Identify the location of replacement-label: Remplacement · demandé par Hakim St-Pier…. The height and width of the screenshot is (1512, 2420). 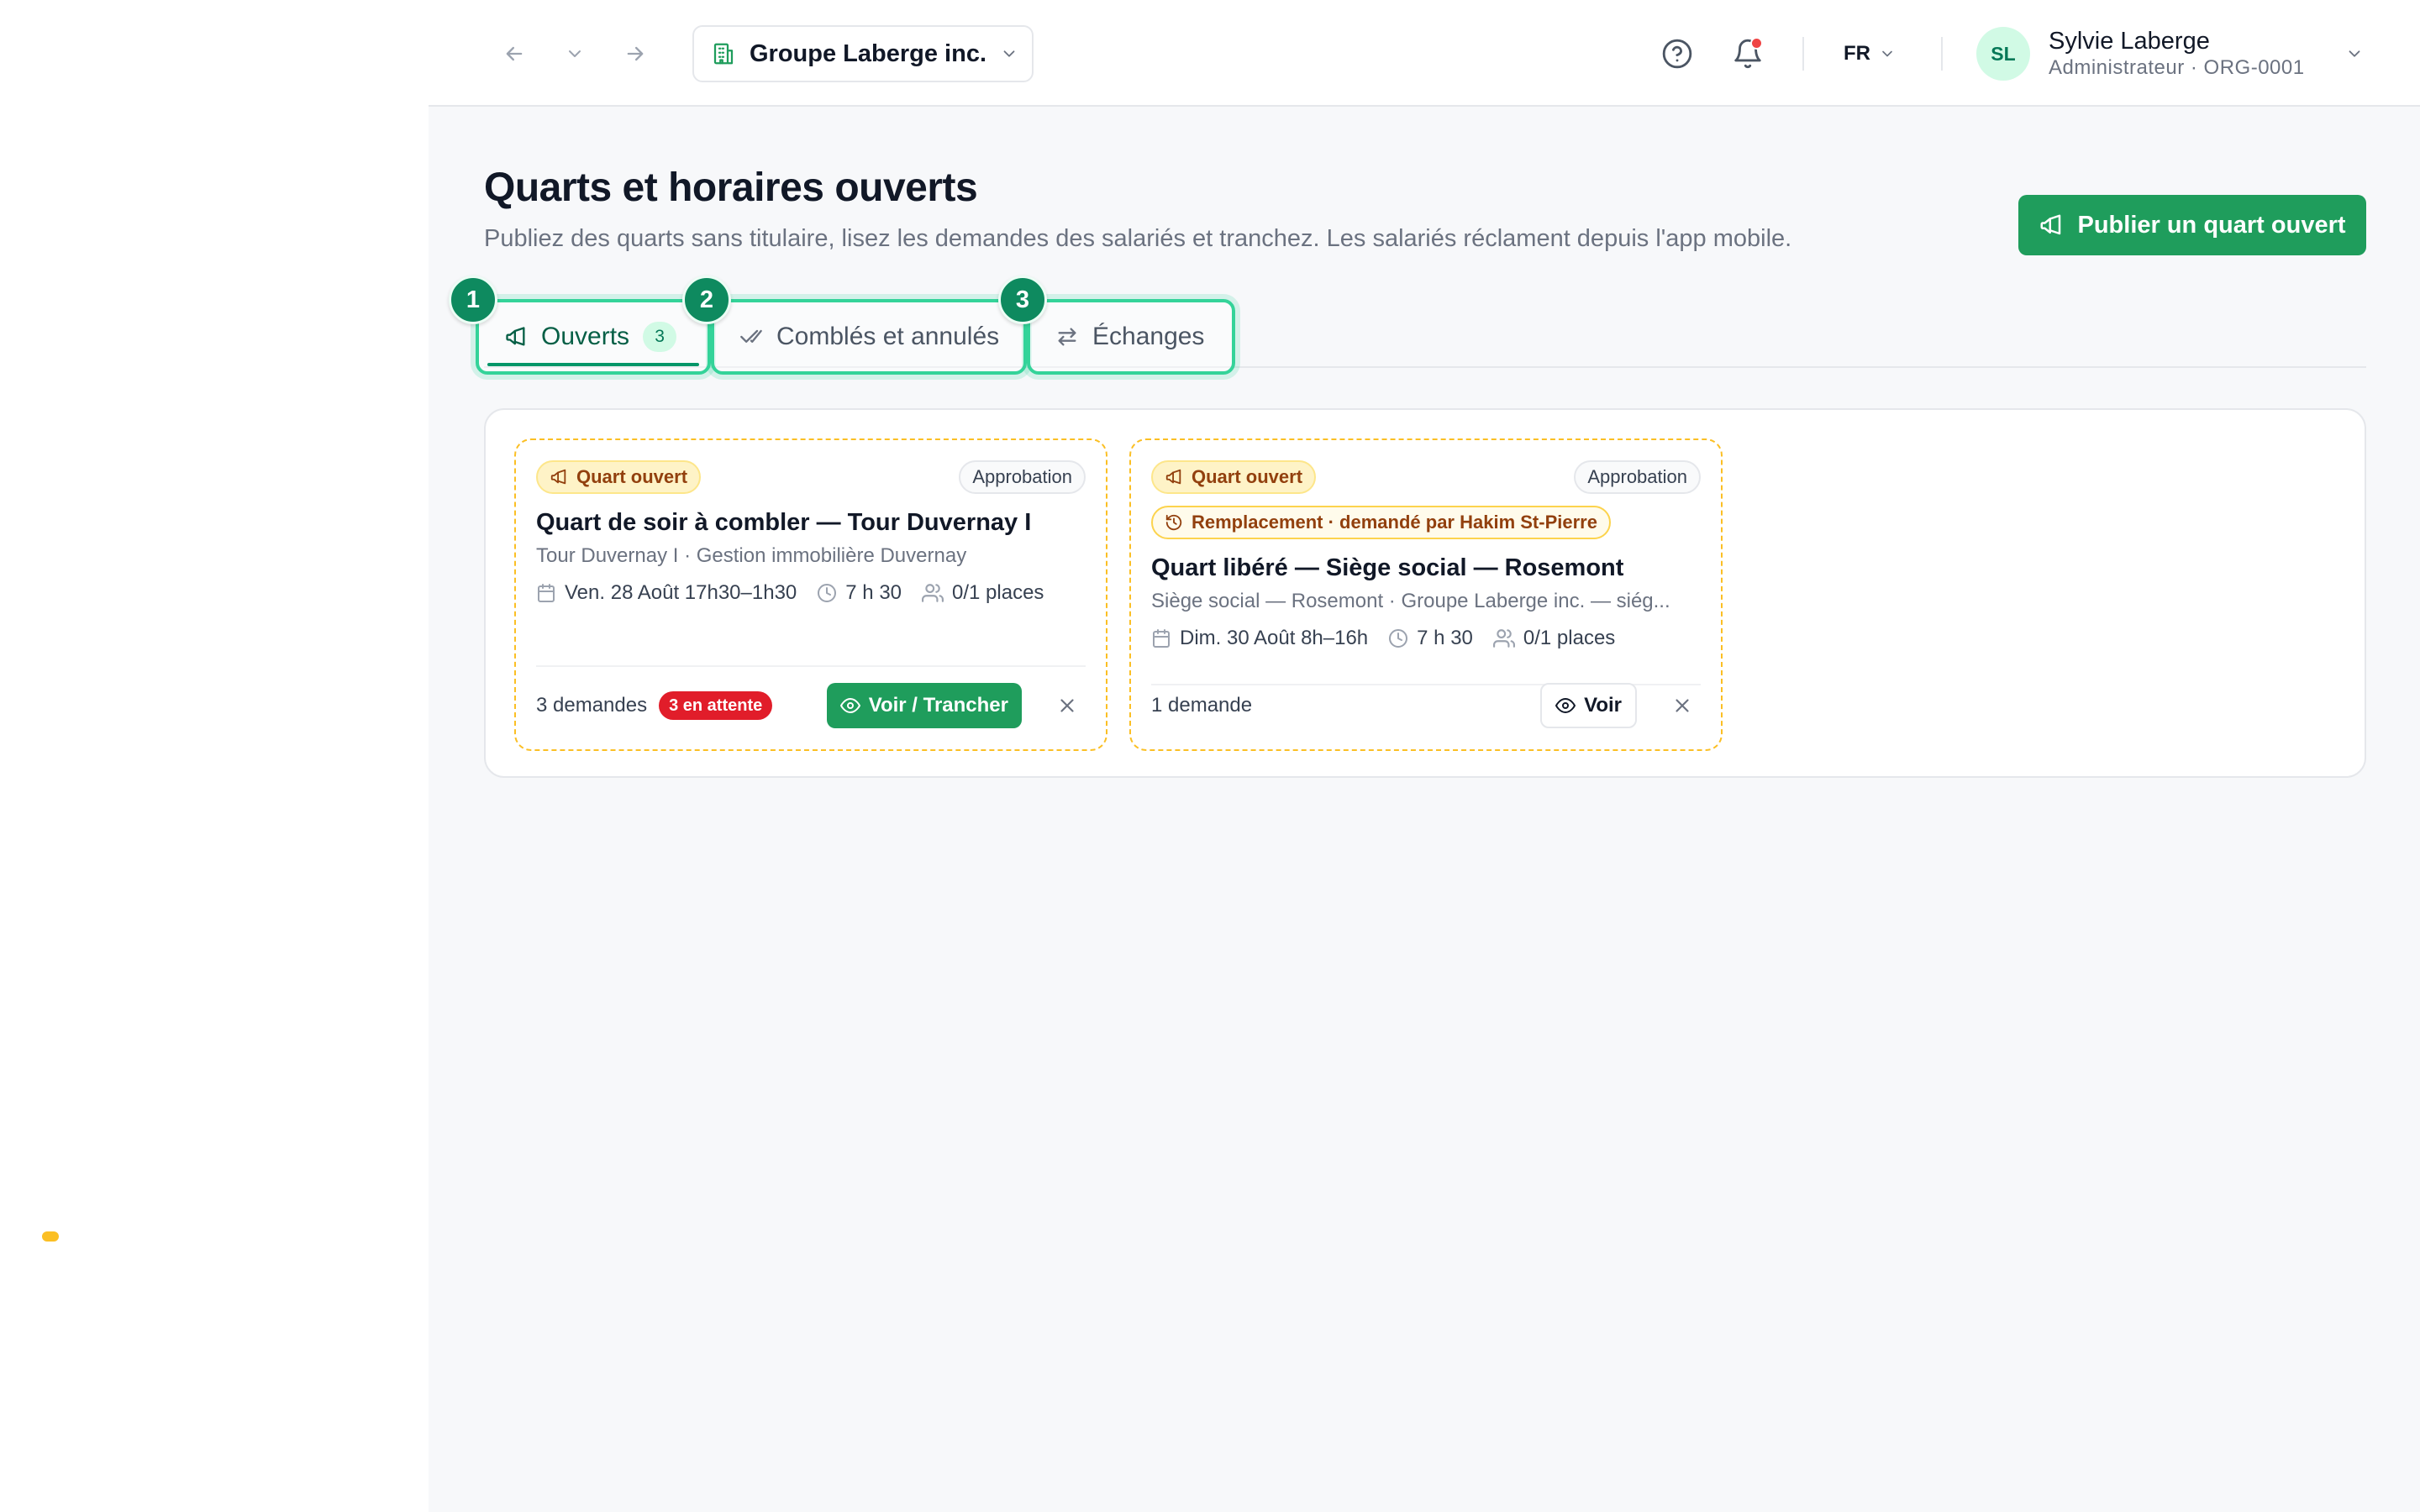
(1394, 522).